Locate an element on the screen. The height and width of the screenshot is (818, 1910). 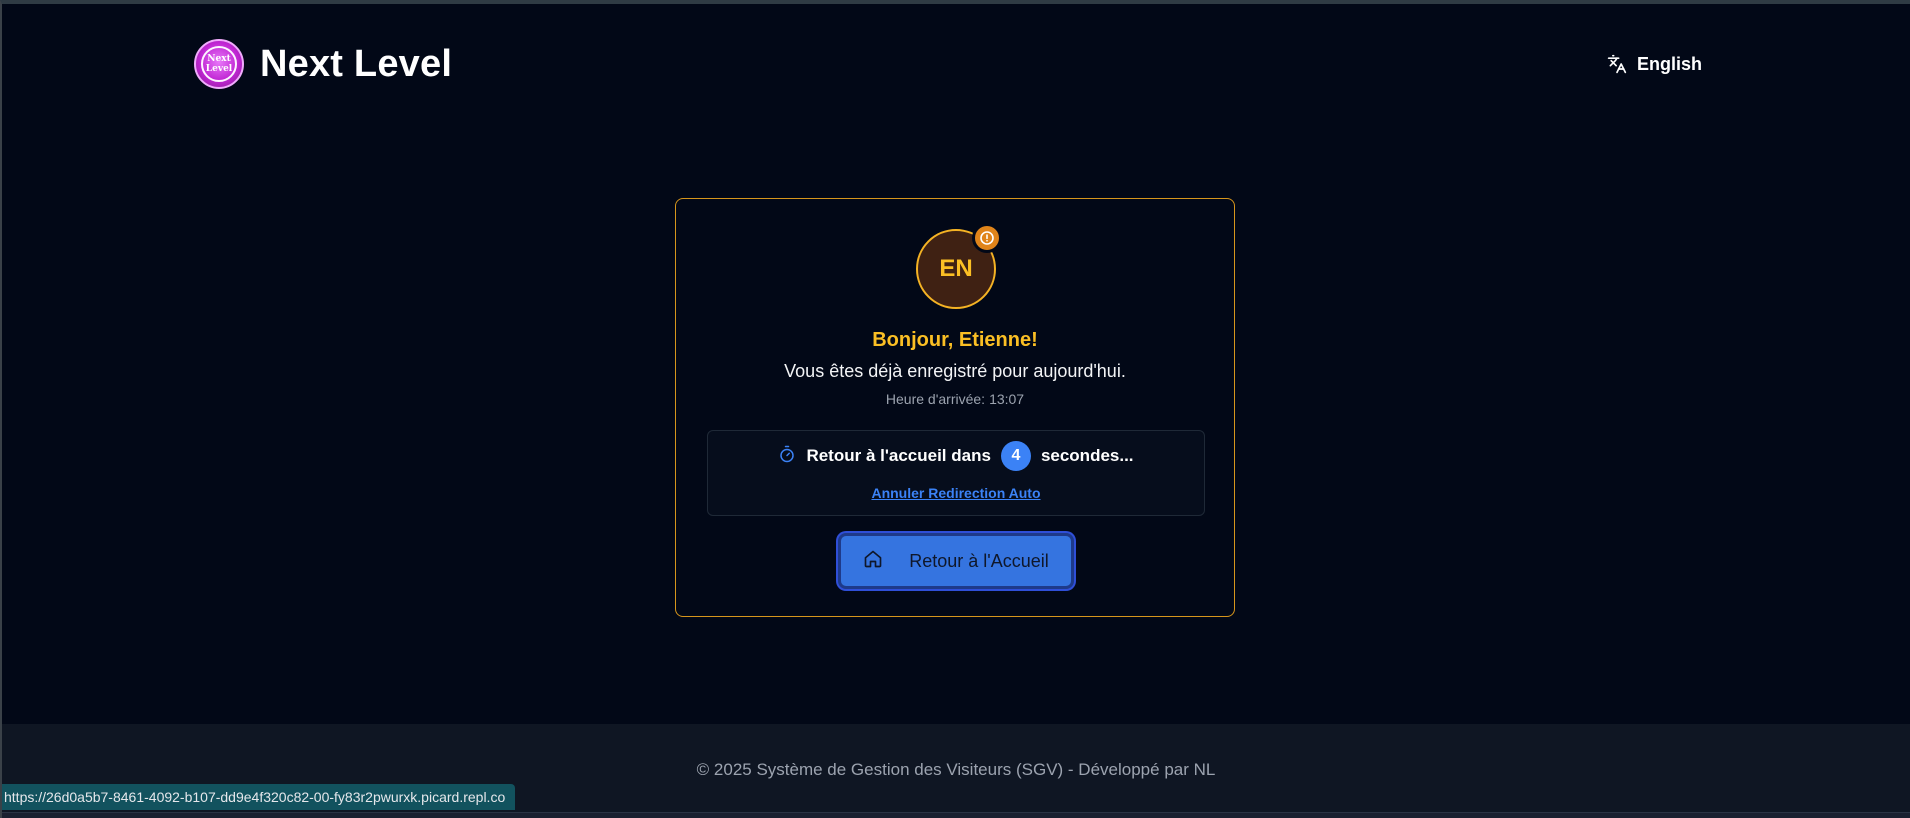
return-home-label: Retour à l'Accueil is located at coordinates (979, 560).